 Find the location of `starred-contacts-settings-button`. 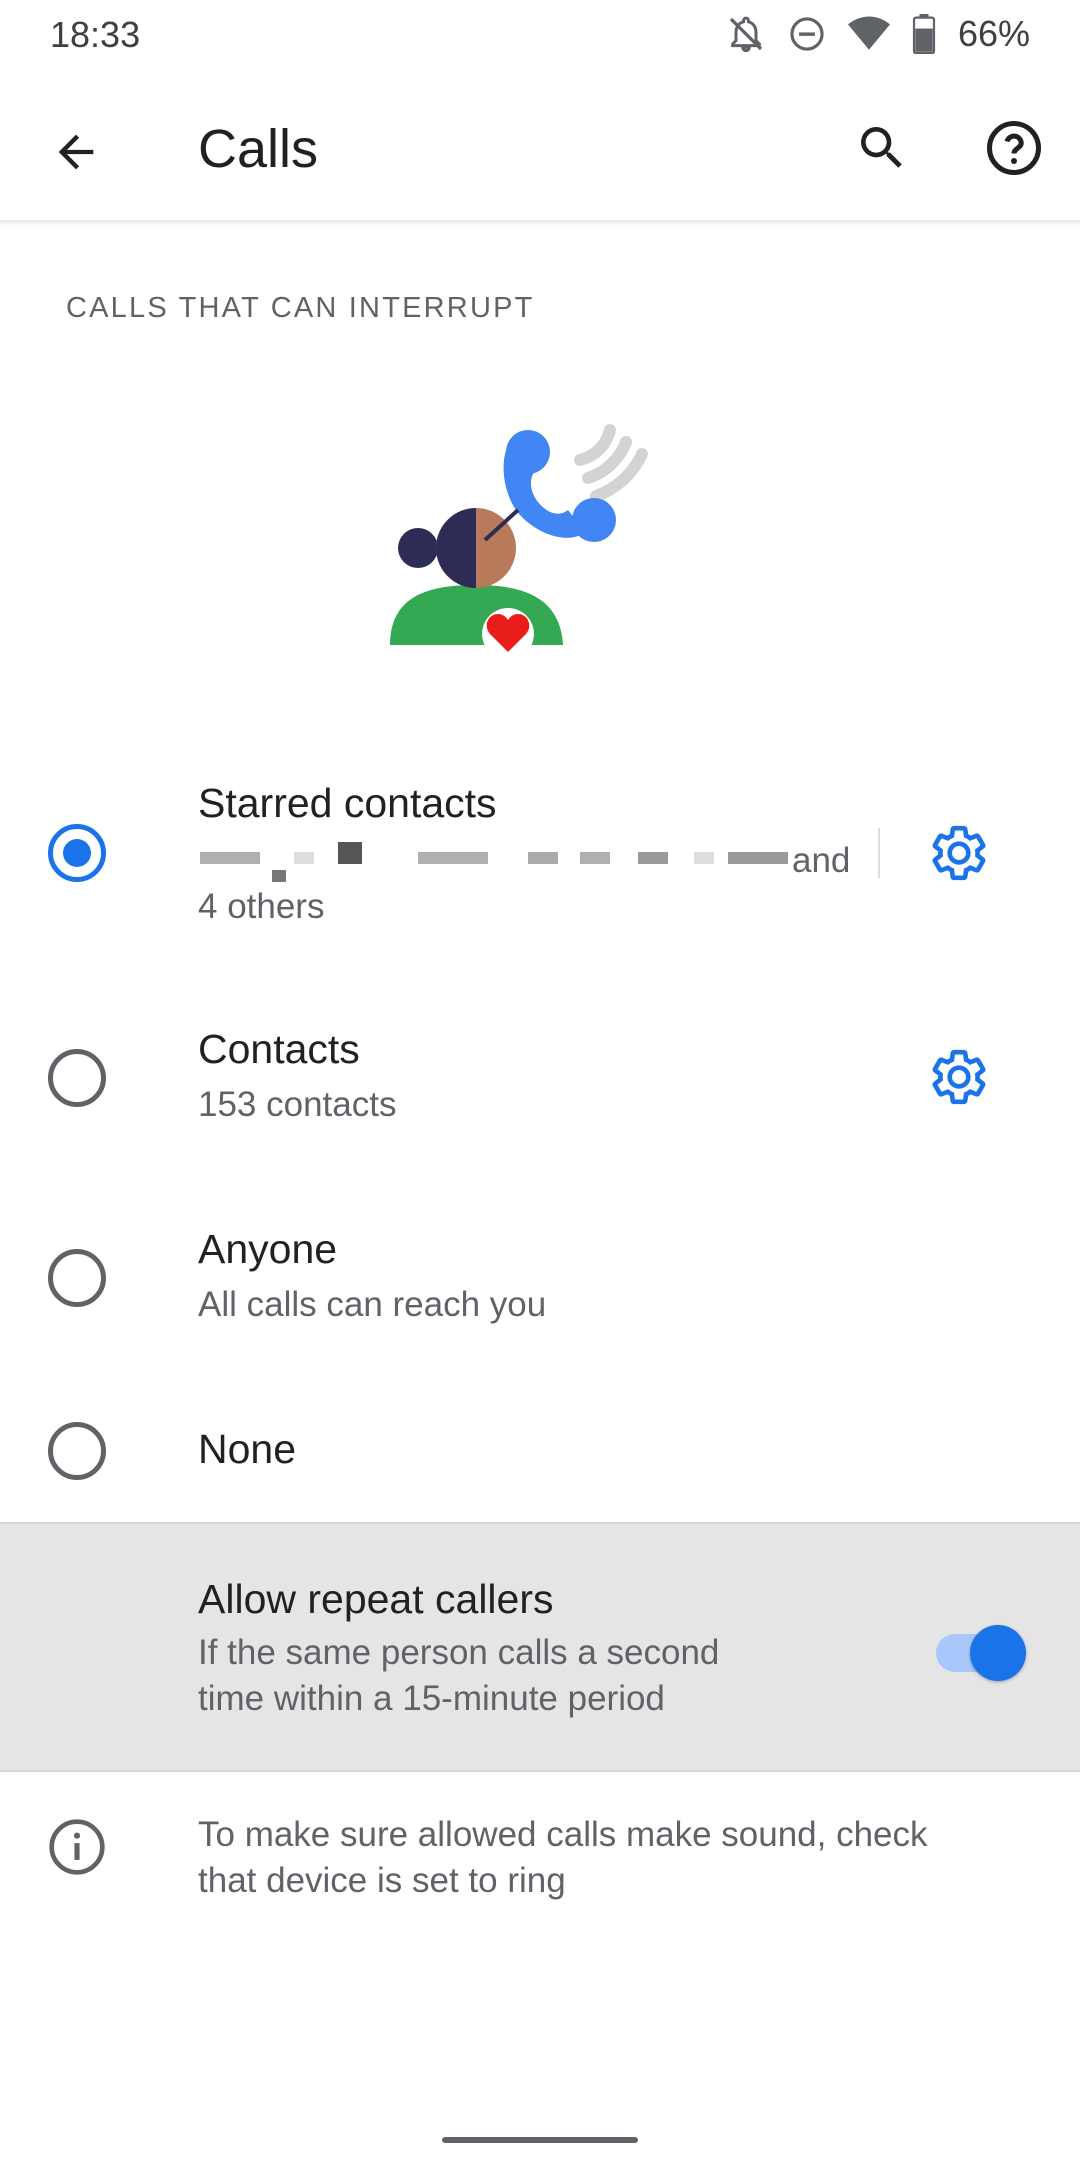

starred-contacts-settings-button is located at coordinates (959, 853).